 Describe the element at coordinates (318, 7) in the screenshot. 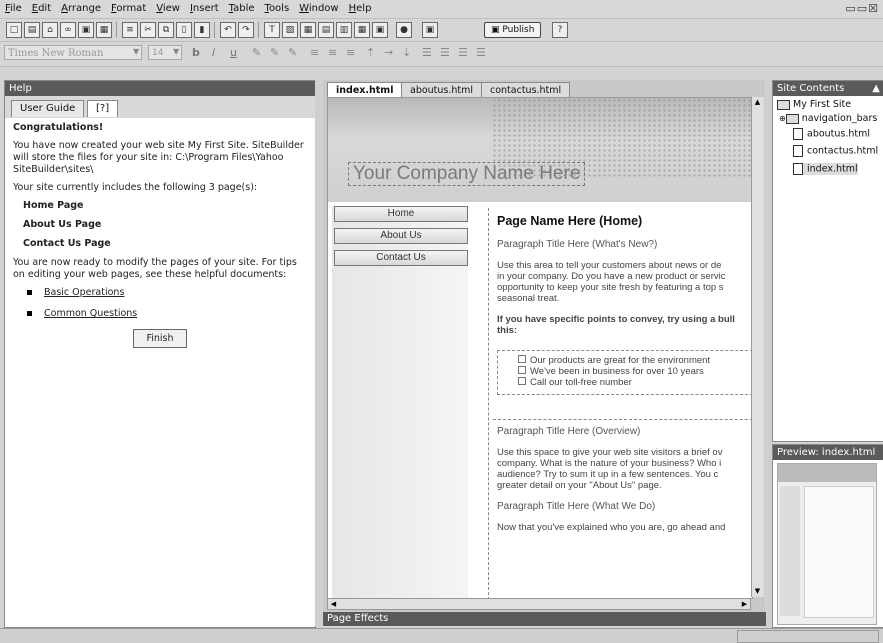

I see `menu-window: Window` at that location.